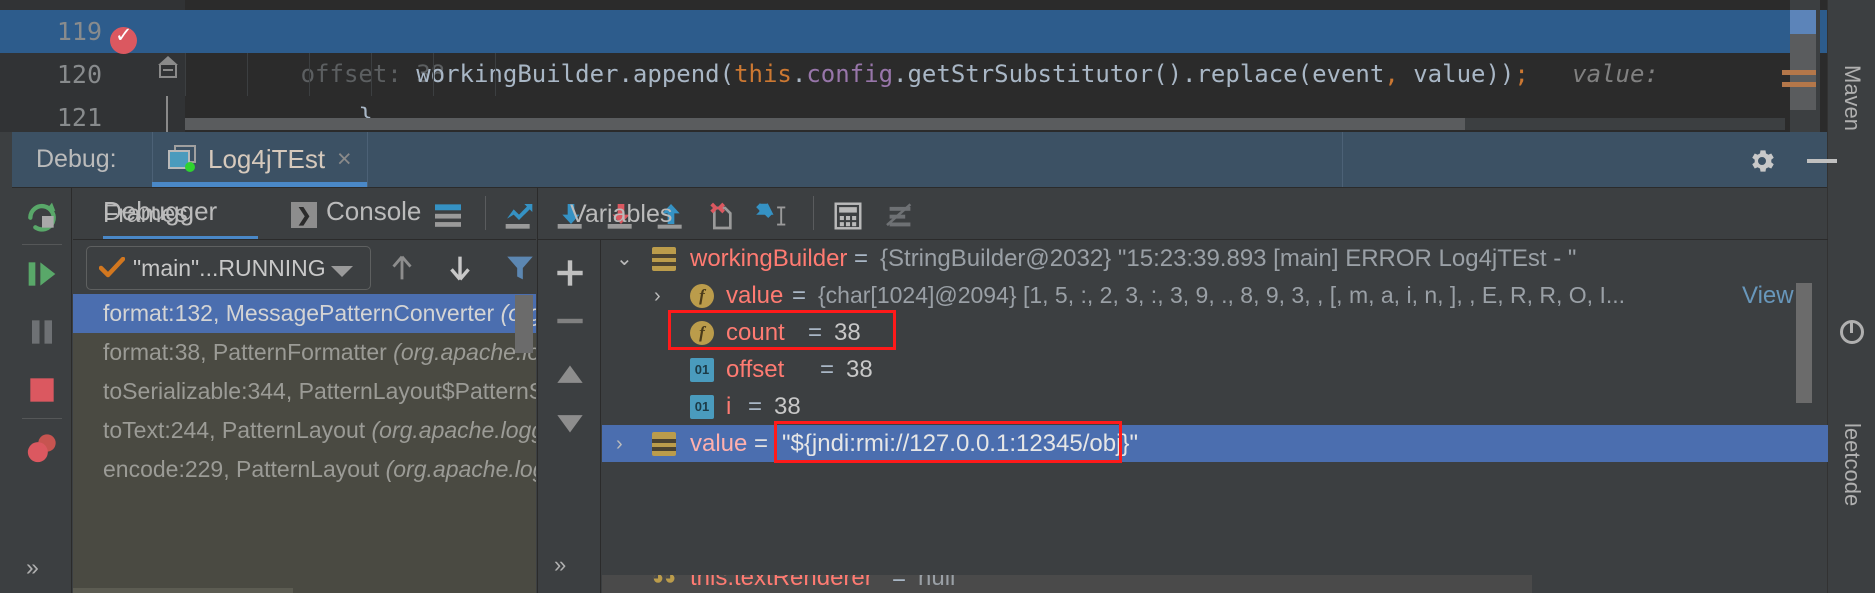 The height and width of the screenshot is (593, 1875). Describe the element at coordinates (1006, 92) in the screenshot. I see `line-120-content: }` at that location.